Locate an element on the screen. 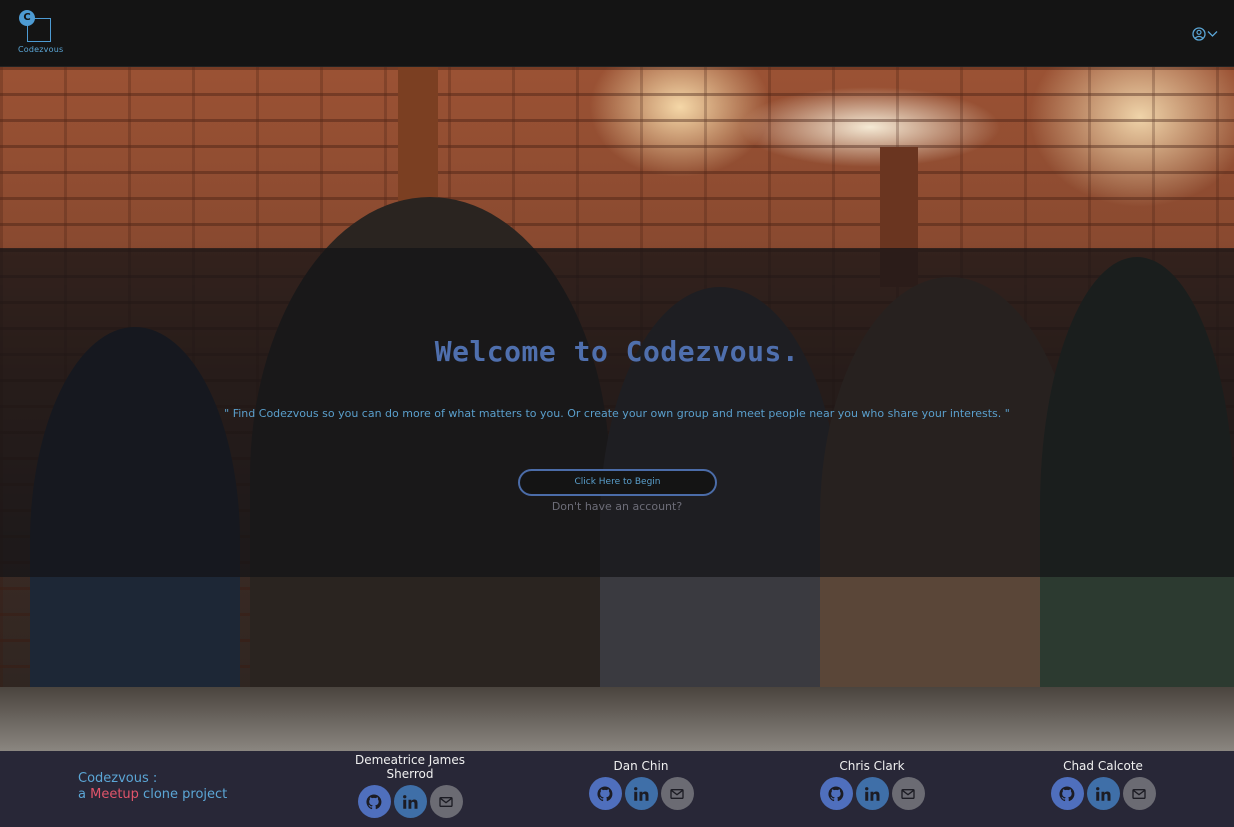  welcome-title: Welcome to Codezvous. is located at coordinates (617, 351).